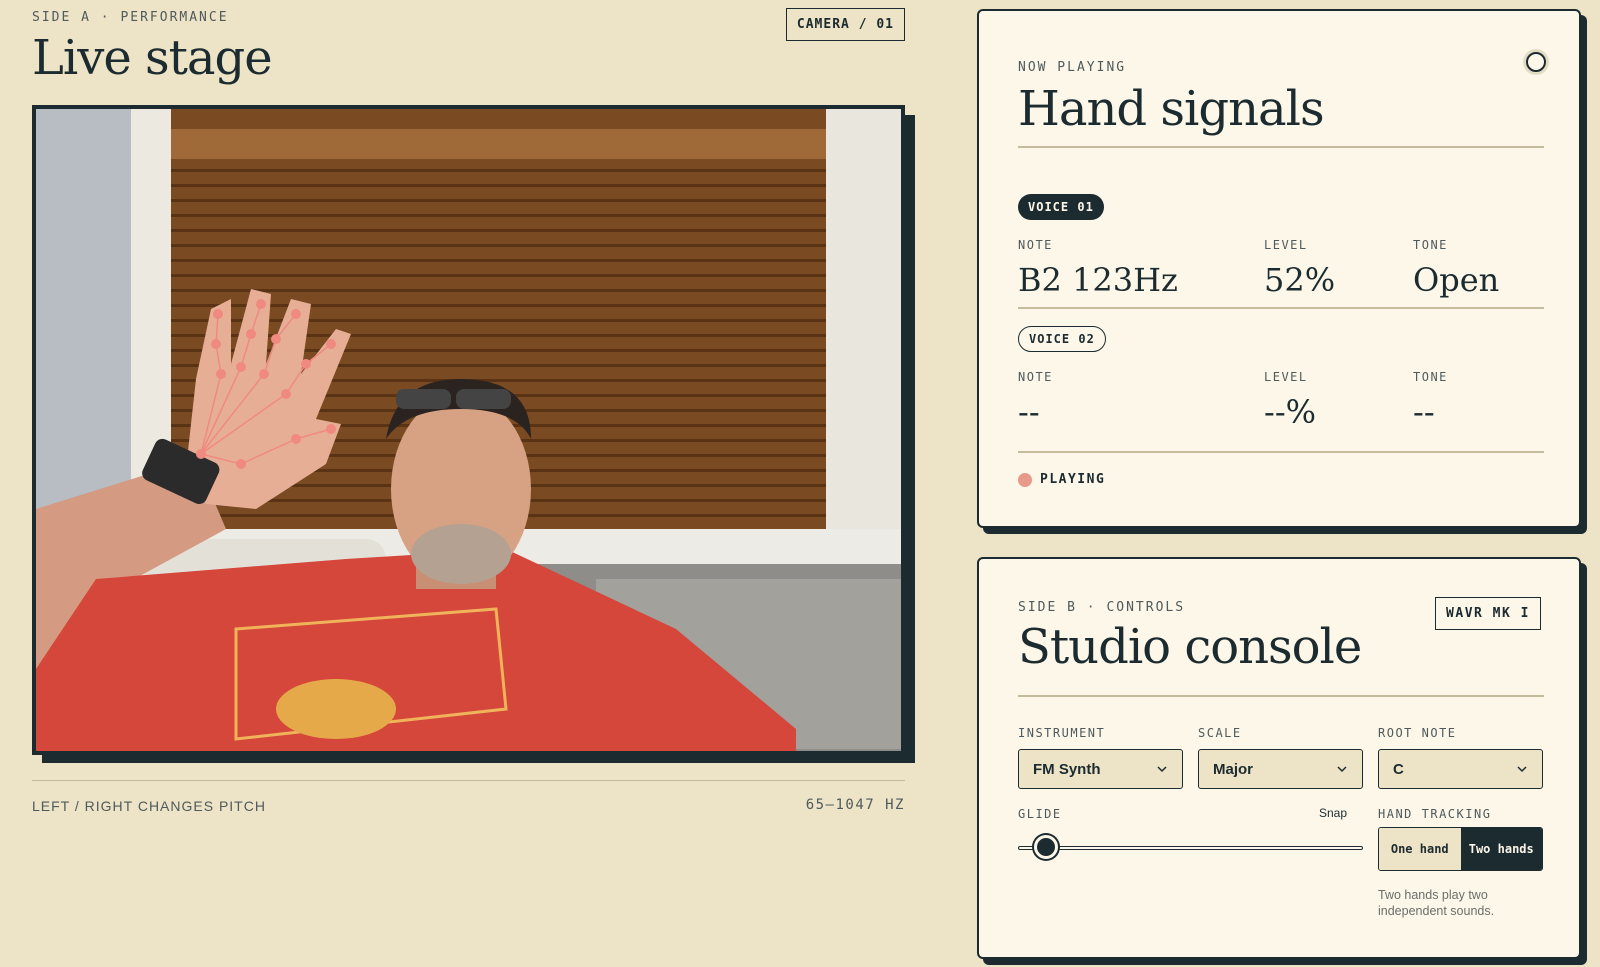 This screenshot has height=967, width=1600. I want to click on voice-01-tone-label: TONE, so click(1430, 245).